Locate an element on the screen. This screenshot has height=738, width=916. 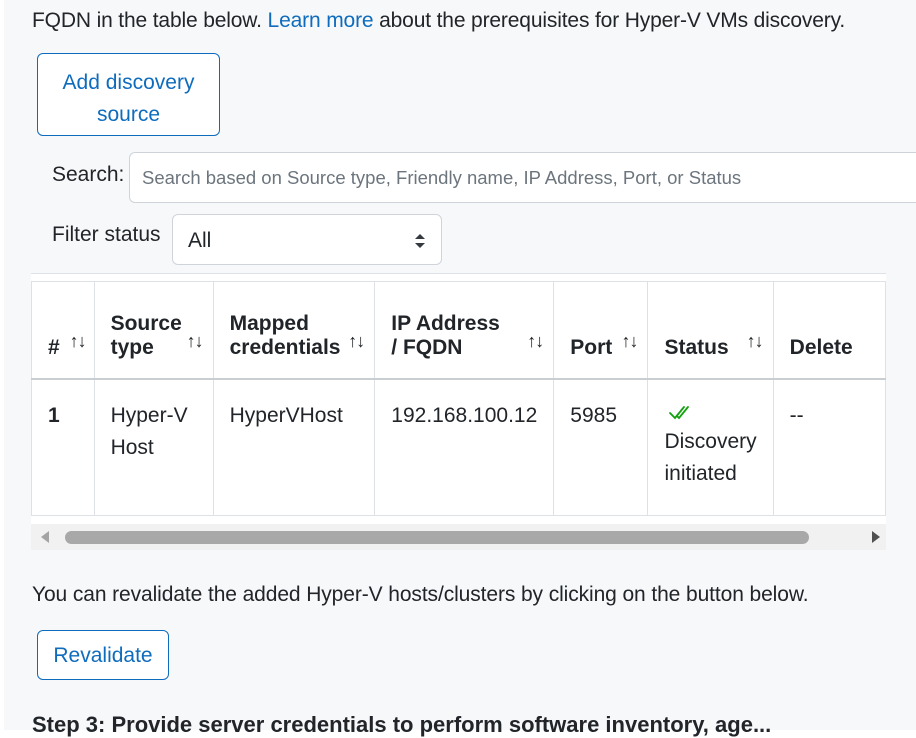
column-header-index: # ↑↓ is located at coordinates (63, 330).